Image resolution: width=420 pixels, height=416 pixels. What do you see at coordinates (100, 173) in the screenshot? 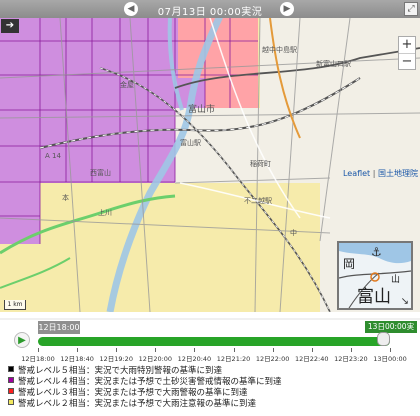
I see `map-label-shinsen: 西富山` at bounding box center [100, 173].